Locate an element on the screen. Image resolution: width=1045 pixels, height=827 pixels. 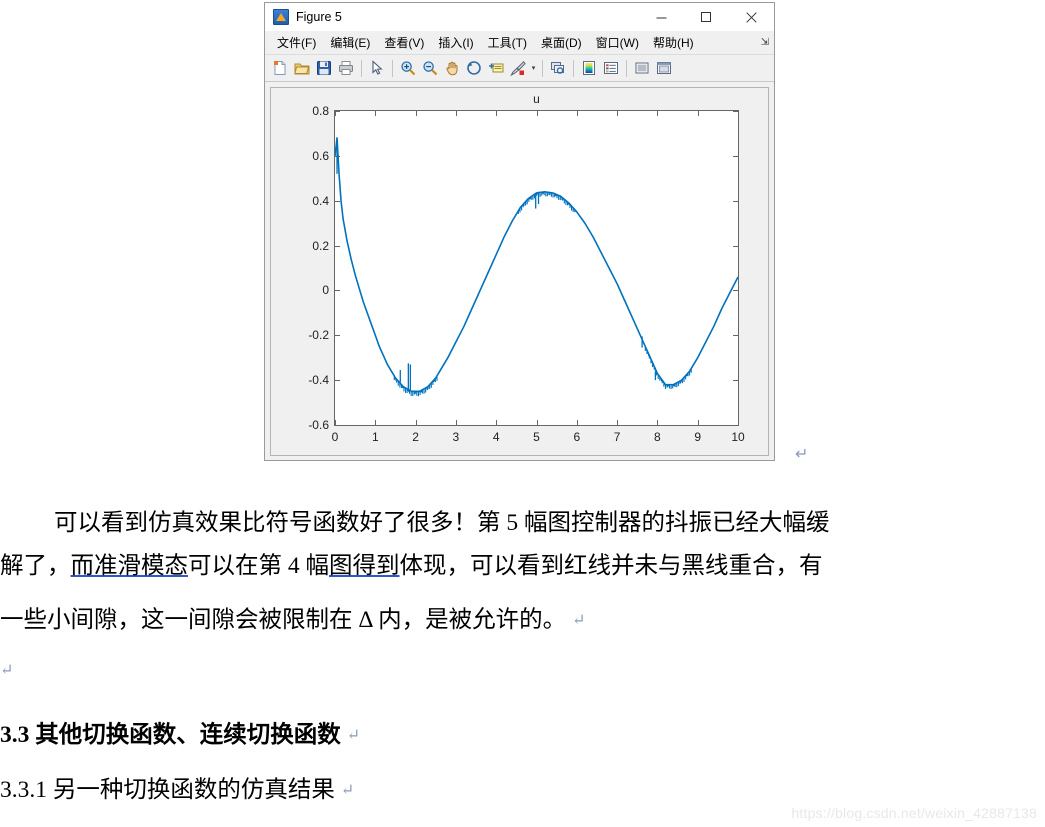
p2-run-1: 解了， is located at coordinates (35, 566).